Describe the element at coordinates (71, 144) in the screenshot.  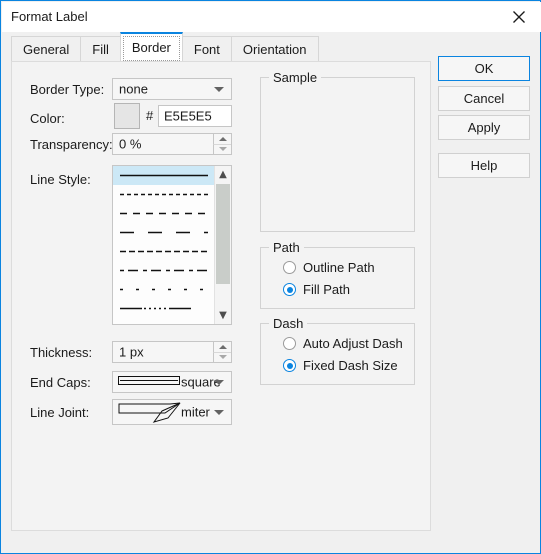
I see `transparency-label: Transparency:` at that location.